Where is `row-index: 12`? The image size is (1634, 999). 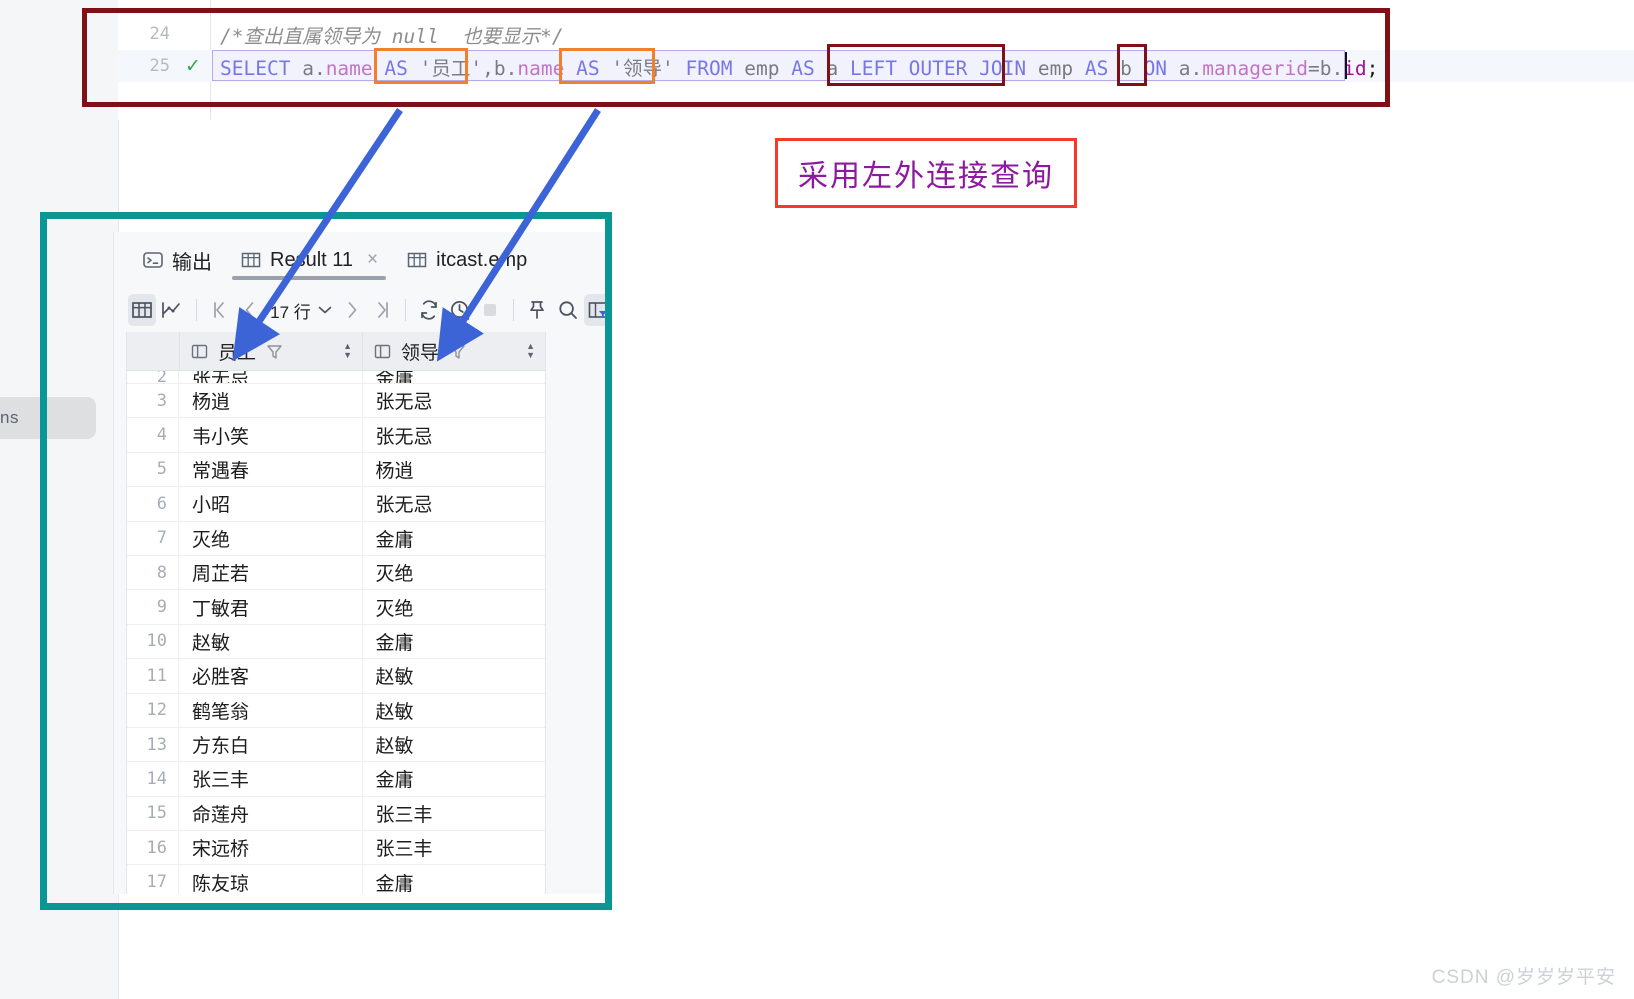 row-index: 12 is located at coordinates (153, 710).